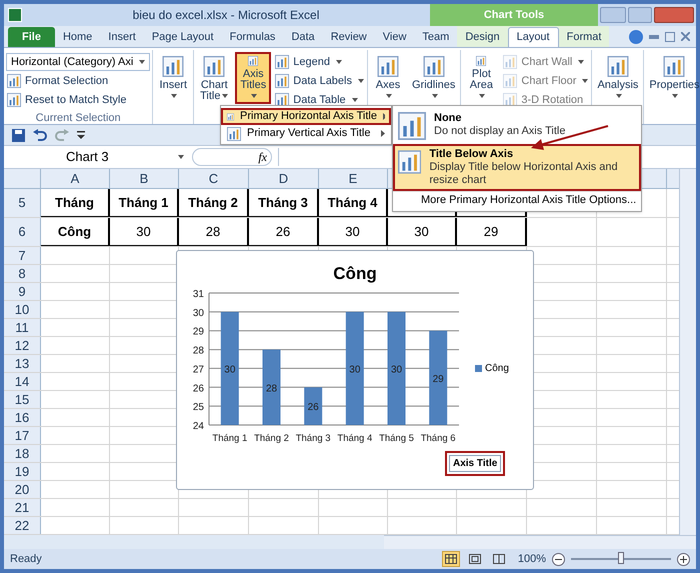  Describe the element at coordinates (475, 463) in the screenshot. I see `axis-title: Axis Title` at that location.